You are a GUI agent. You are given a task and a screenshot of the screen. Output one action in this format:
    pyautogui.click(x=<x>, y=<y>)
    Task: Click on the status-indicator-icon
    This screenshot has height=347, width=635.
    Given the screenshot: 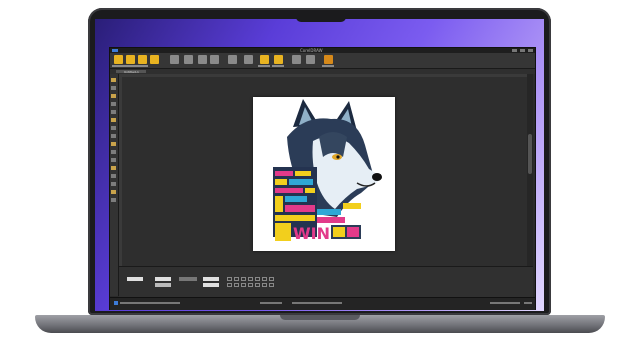 What is the action you would take?
    pyautogui.click(x=116, y=303)
    